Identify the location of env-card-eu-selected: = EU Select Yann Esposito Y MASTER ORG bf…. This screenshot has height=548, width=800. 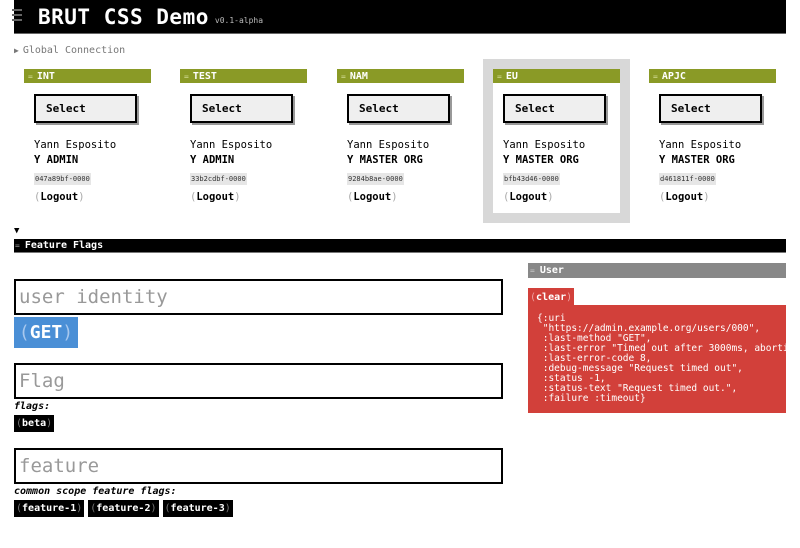
(556, 141).